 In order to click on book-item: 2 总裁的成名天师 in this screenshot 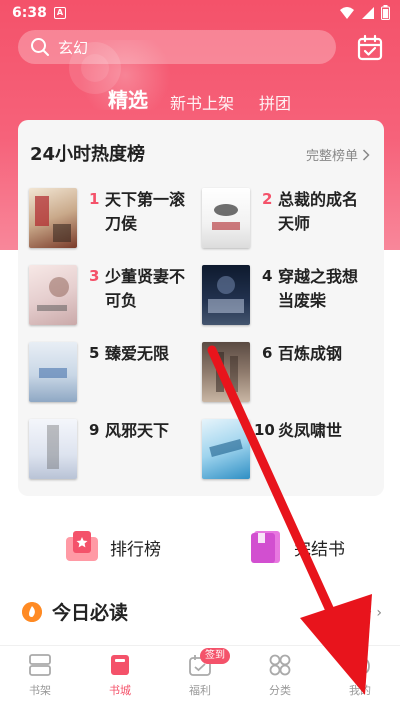, I will do `click(281, 223)`.